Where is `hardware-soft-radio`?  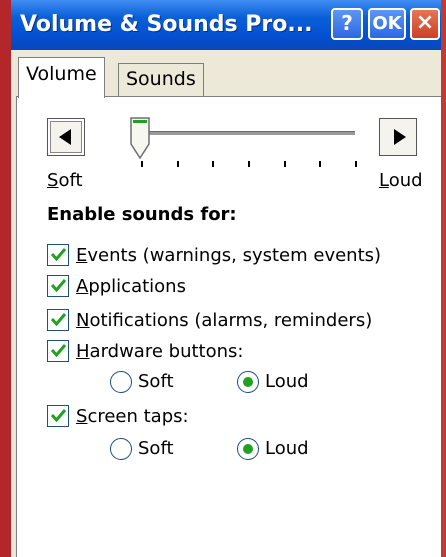
hardware-soft-radio is located at coordinates (121, 382).